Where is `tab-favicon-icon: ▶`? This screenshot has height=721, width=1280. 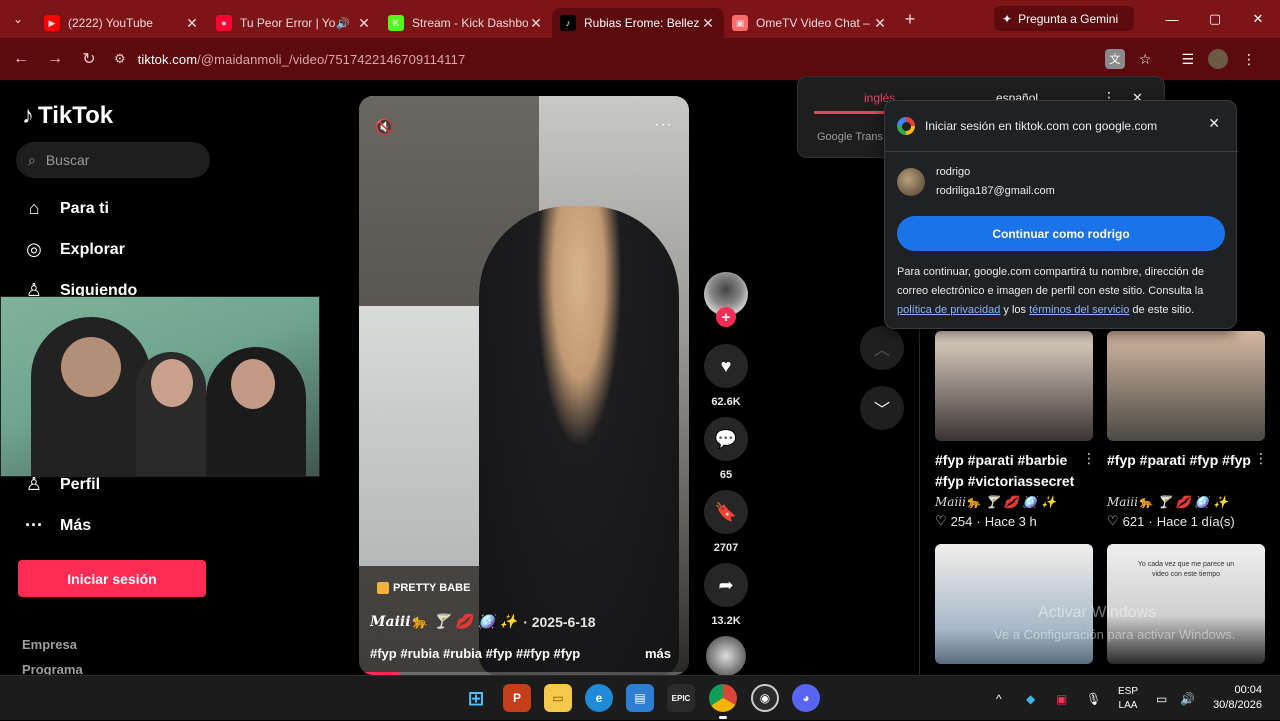 tab-favicon-icon: ▶ is located at coordinates (52, 23).